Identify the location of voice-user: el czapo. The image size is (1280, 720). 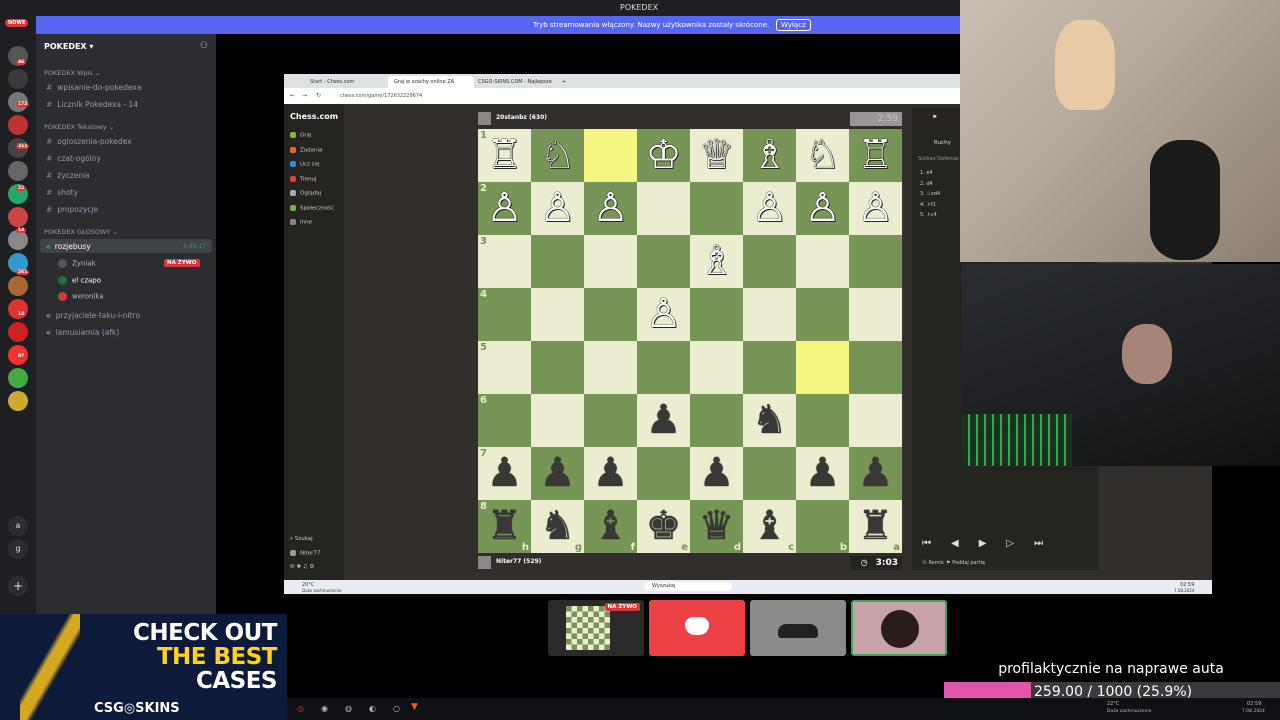
(79, 280).